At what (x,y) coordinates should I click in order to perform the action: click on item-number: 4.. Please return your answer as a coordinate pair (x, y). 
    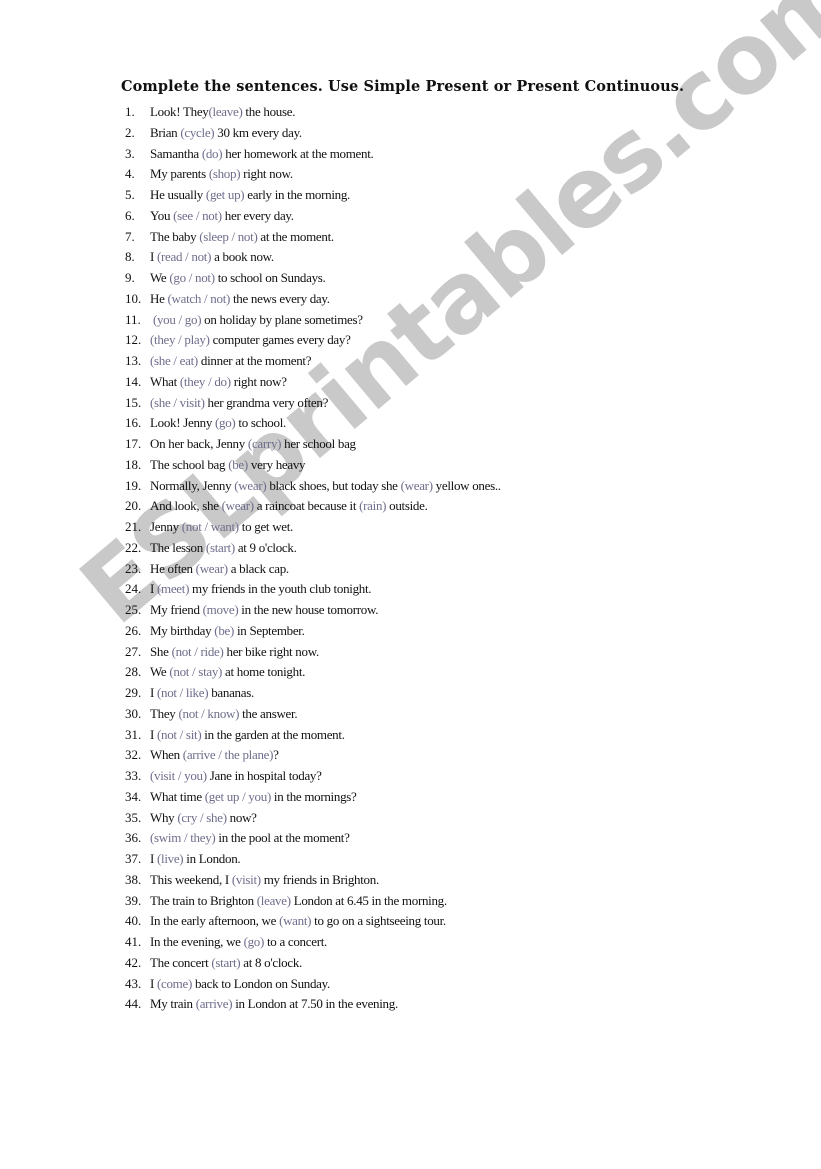
    Looking at the image, I should click on (130, 174).